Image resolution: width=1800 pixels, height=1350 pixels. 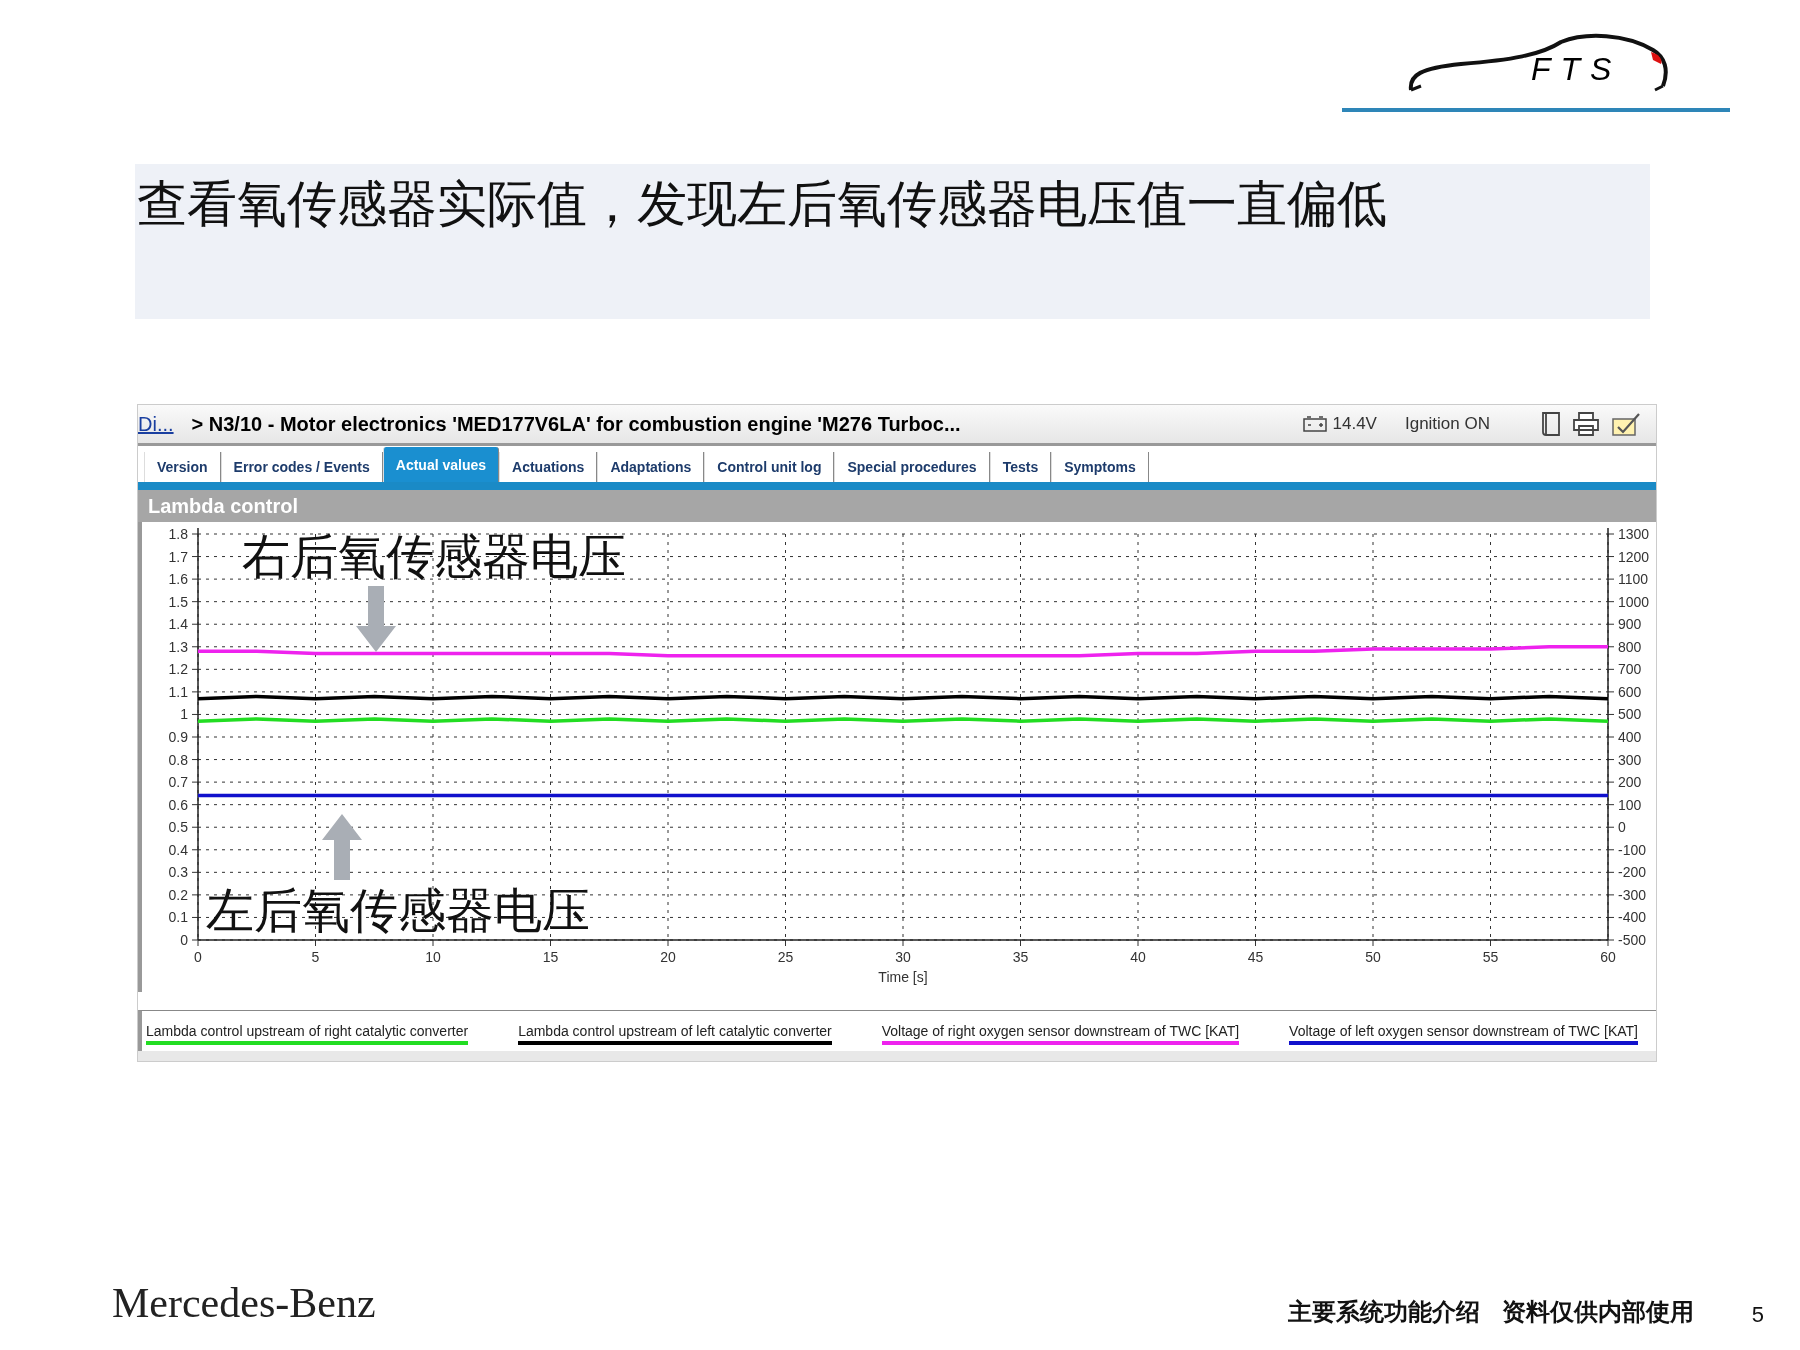 What do you see at coordinates (1630, 714) in the screenshot?
I see `y2-tick-label: 500` at bounding box center [1630, 714].